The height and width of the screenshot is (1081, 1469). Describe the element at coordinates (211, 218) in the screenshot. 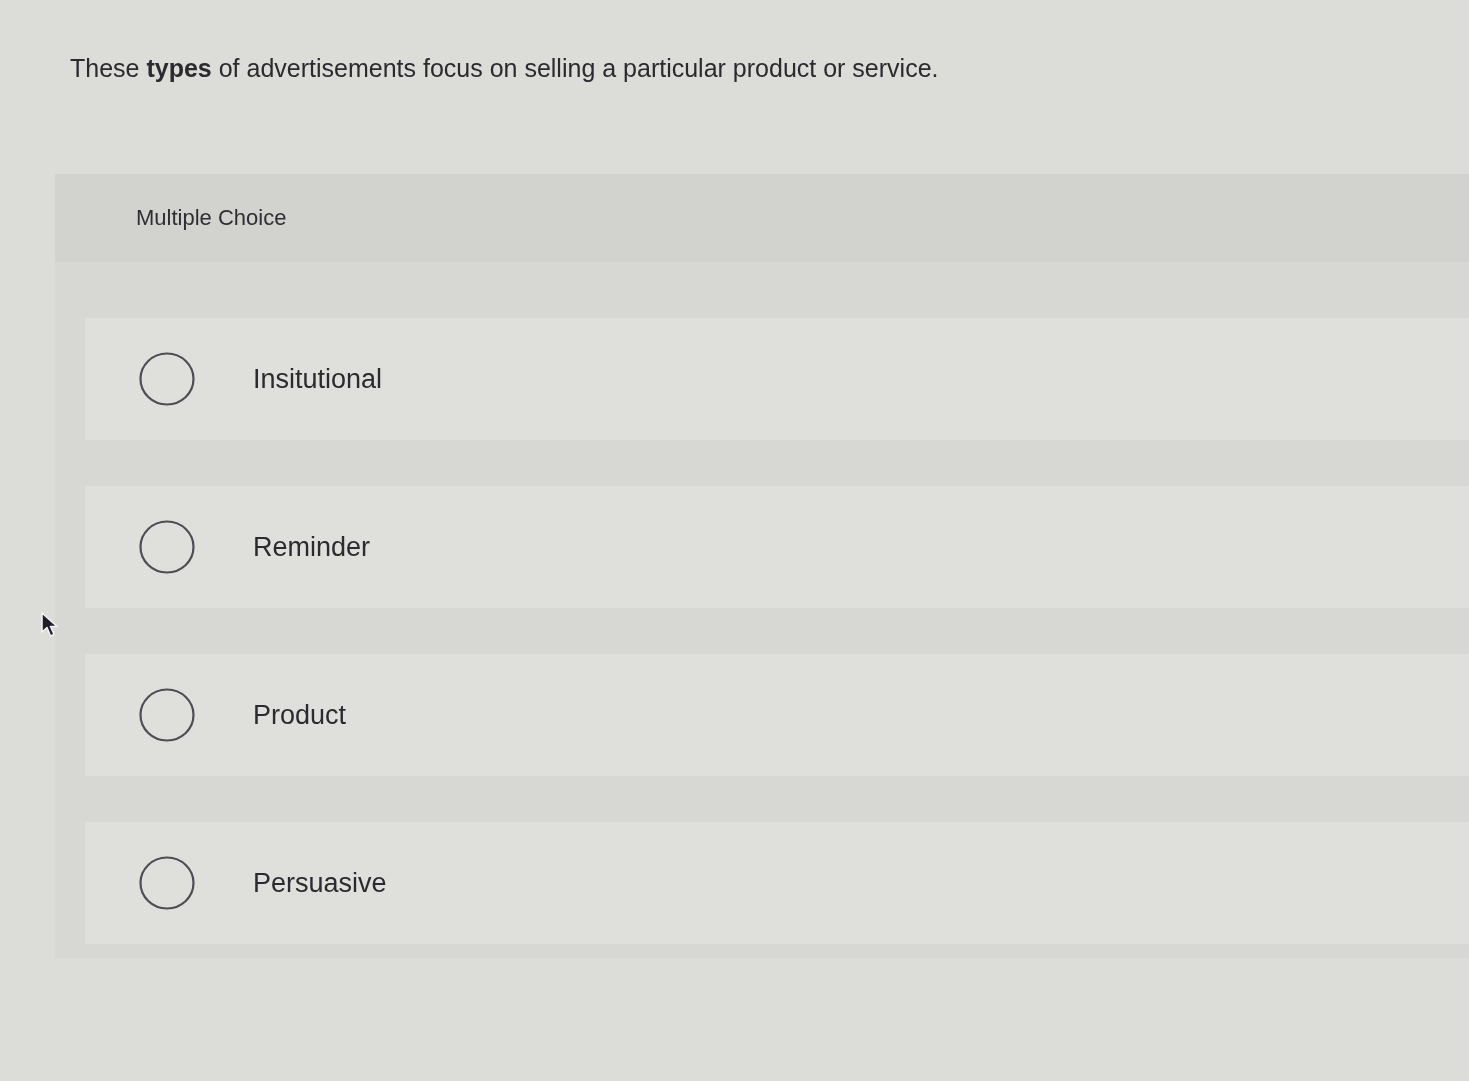

I see `question-type-label: Multiple Choice` at that location.